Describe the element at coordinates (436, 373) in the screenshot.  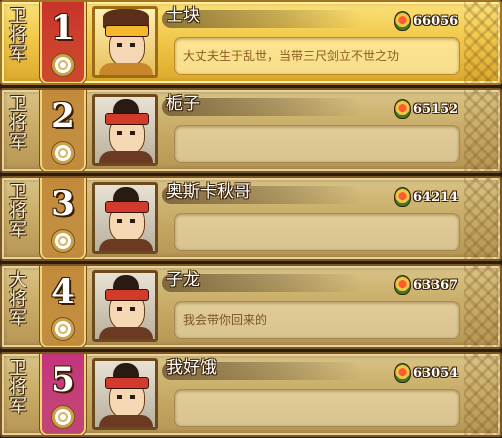
I see `combat-power-value: 63054` at that location.